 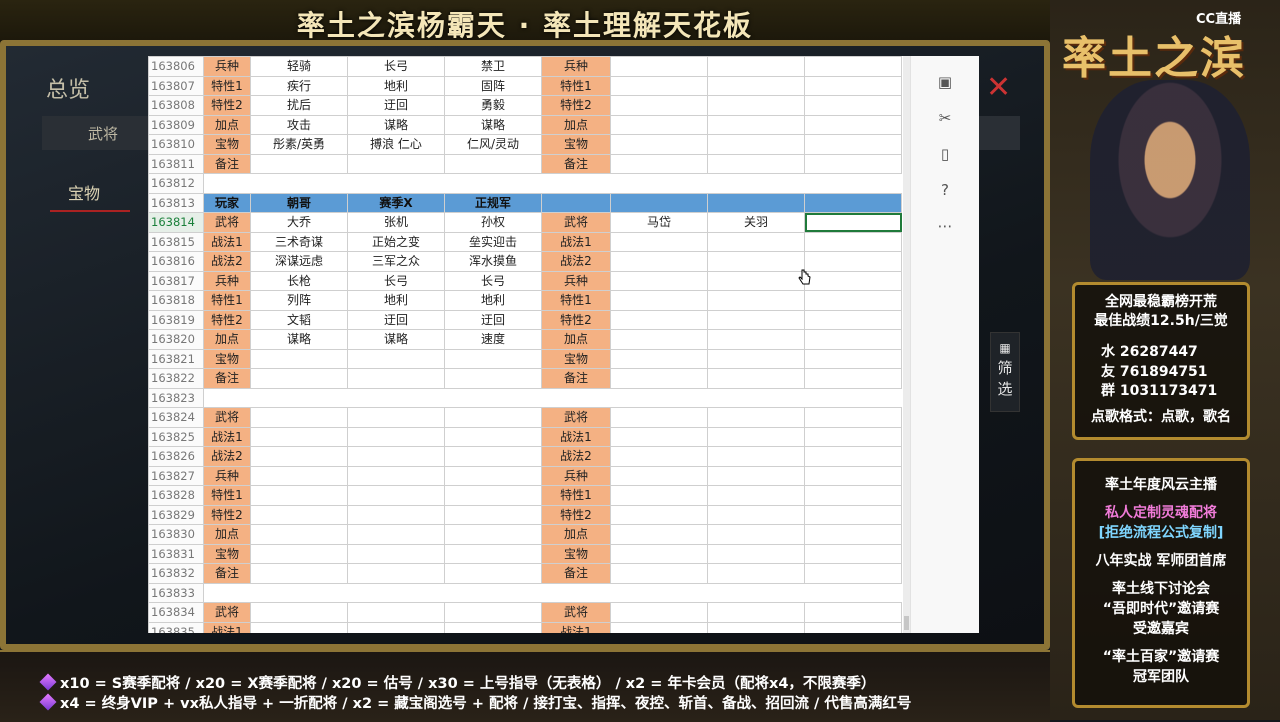 What do you see at coordinates (299, 202) in the screenshot?
I see `table-cell: 朝哥` at bounding box center [299, 202].